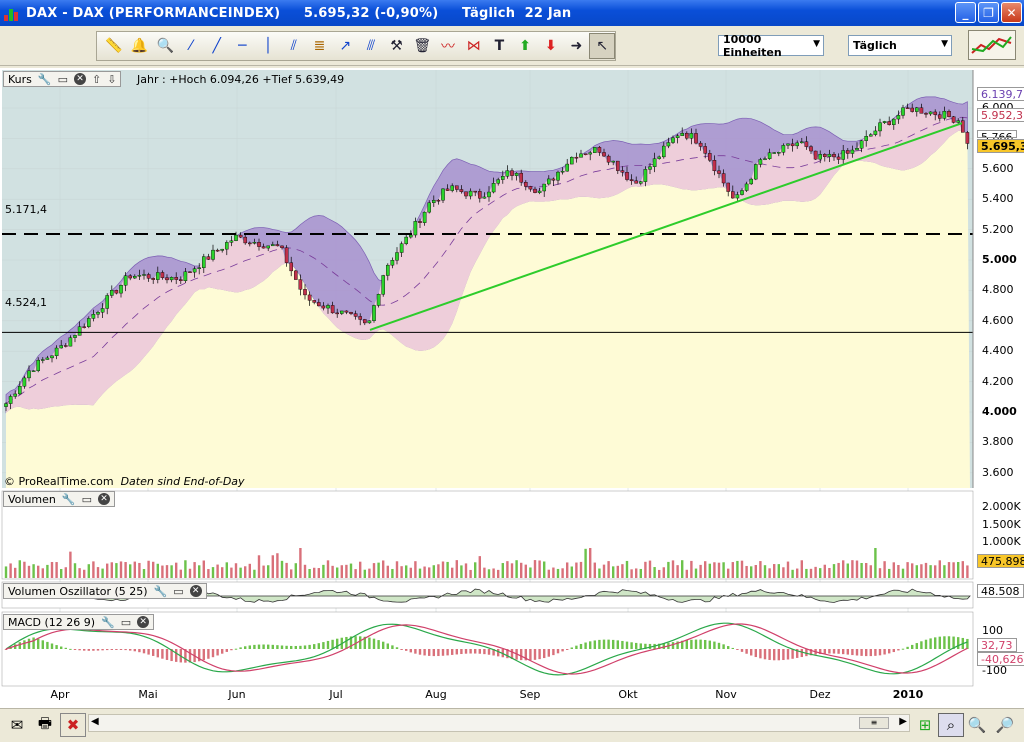 This screenshot has width=1024, height=742. I want to click on up-arrow-icon: ⬆, so click(525, 46).